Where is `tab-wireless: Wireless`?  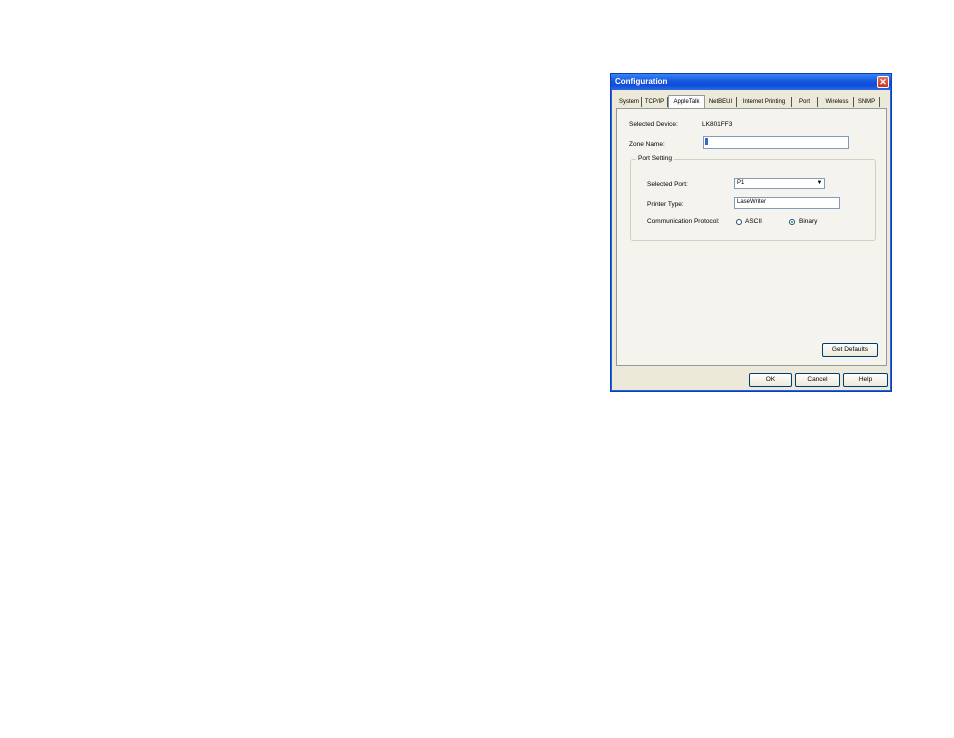
tab-wireless: Wireless is located at coordinates (837, 102).